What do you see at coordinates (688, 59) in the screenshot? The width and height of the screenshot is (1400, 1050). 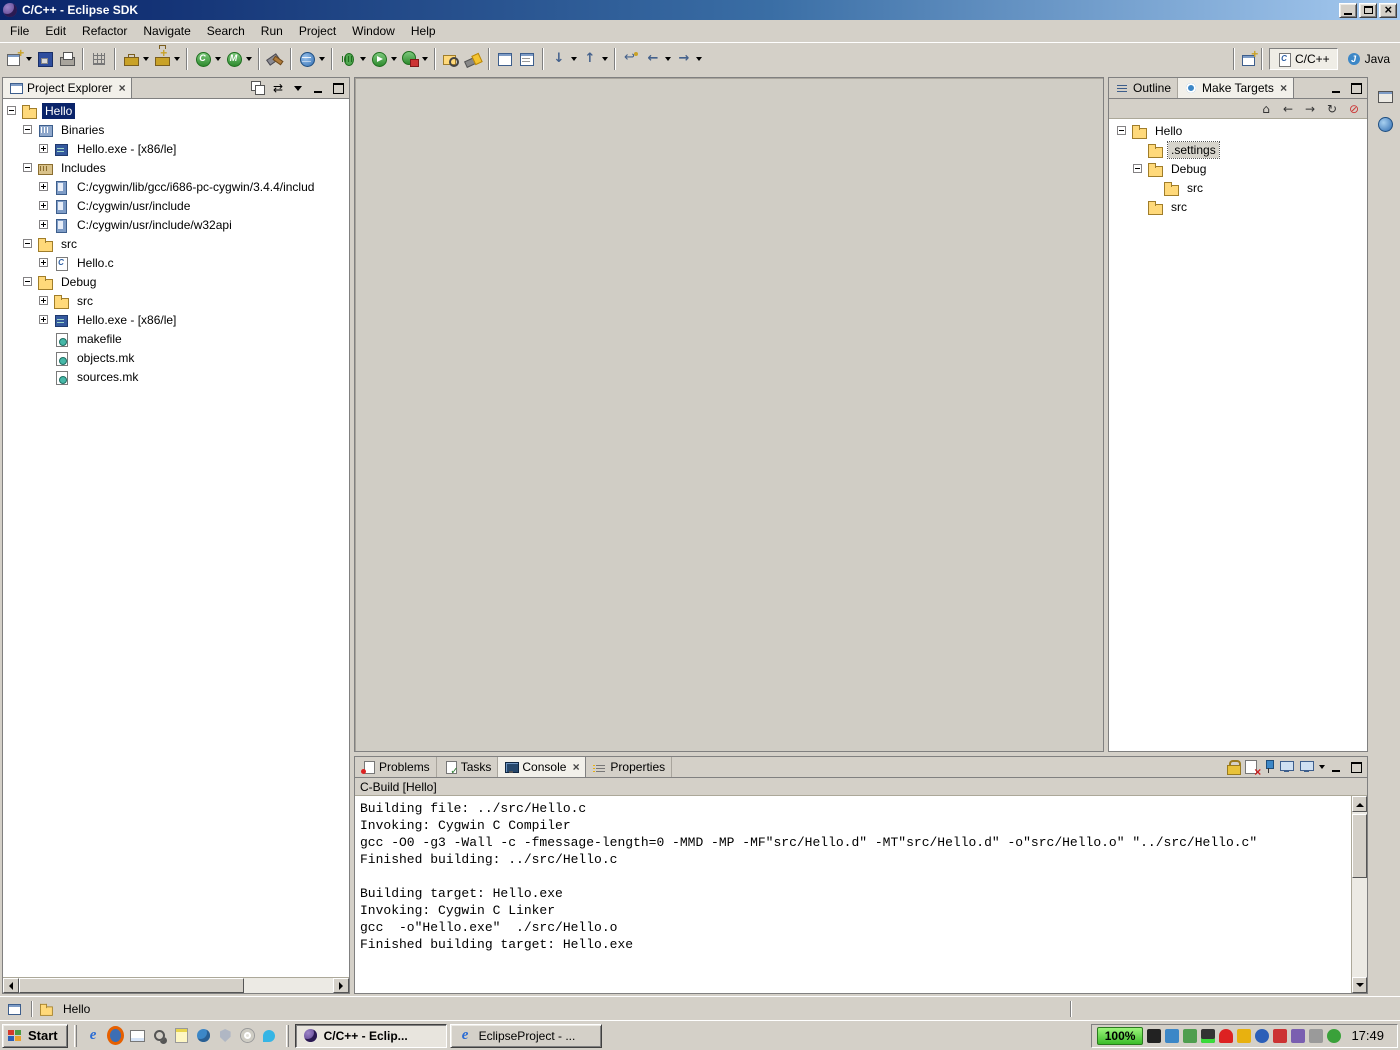 I see `forward-button: →` at bounding box center [688, 59].